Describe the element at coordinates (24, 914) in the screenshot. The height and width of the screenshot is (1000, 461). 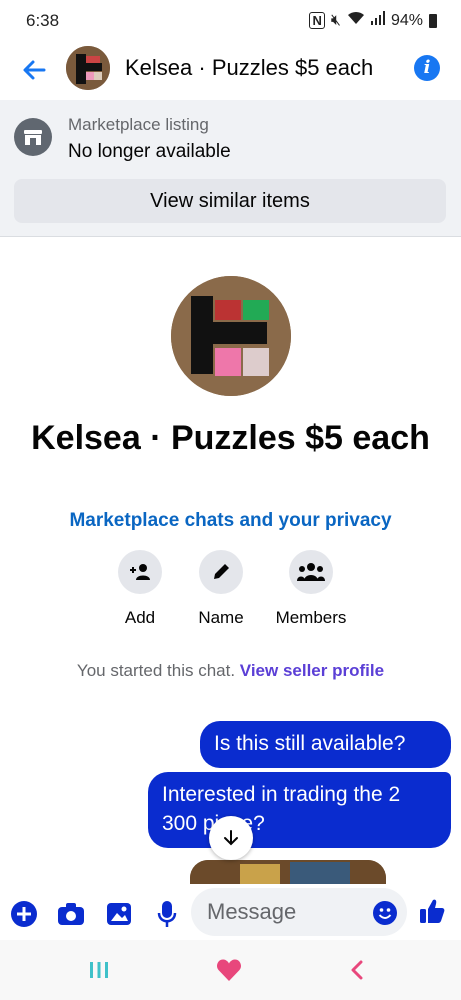
I see `plus-icon` at that location.